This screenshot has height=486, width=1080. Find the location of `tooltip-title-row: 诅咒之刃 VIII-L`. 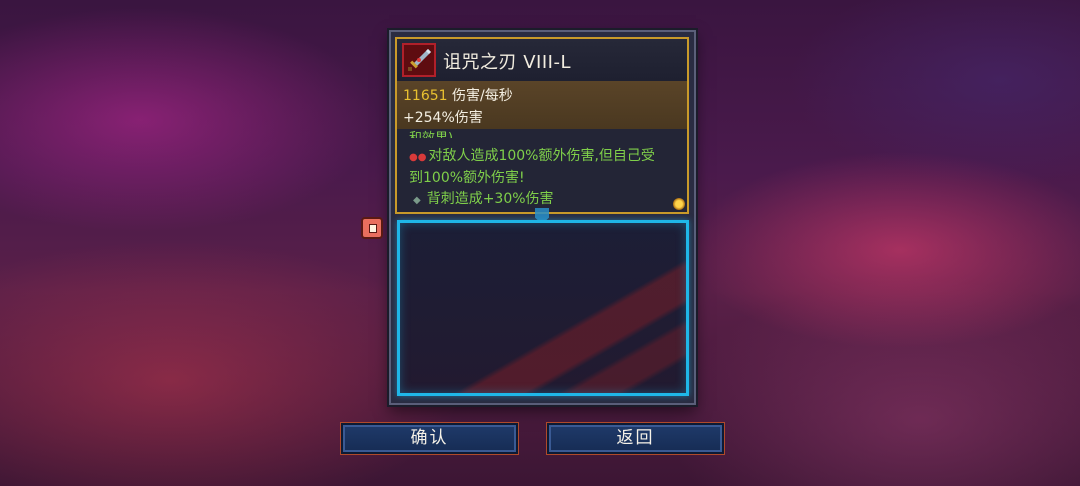

tooltip-title-row: 诅咒之刃 VIII-L is located at coordinates (542, 60).